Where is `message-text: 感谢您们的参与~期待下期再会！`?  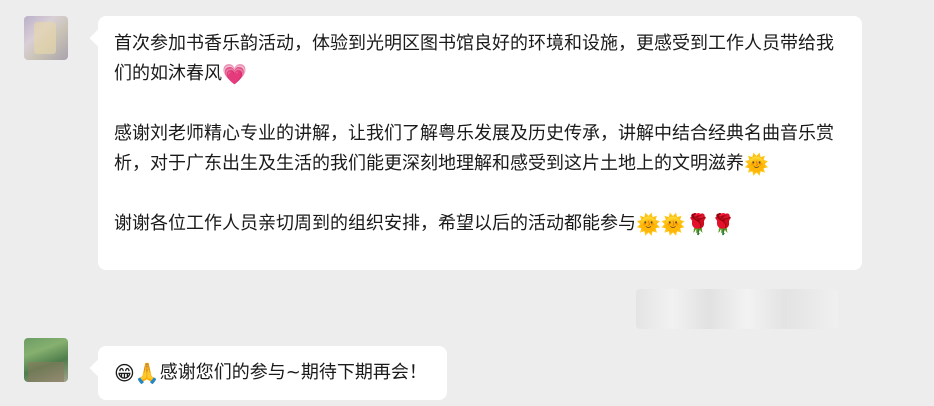
message-text: 感谢您们的参与~期待下期再会！ is located at coordinates (293, 372).